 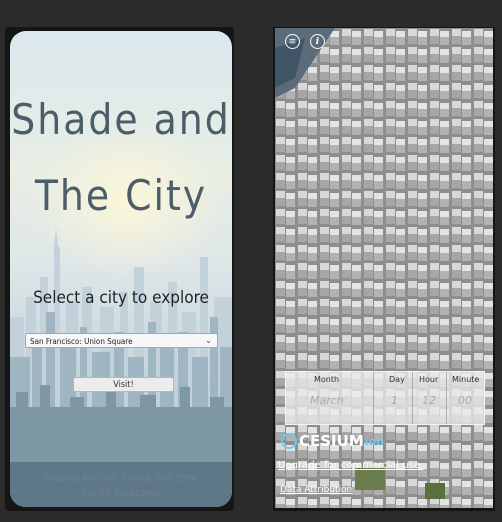 I want to click on credits-subline: For XR Bootcamp, so click(x=121, y=493).